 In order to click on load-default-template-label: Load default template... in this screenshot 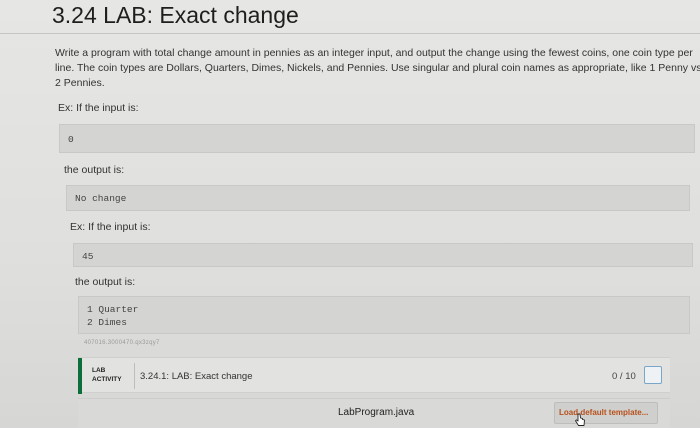, I will do `click(604, 412)`.